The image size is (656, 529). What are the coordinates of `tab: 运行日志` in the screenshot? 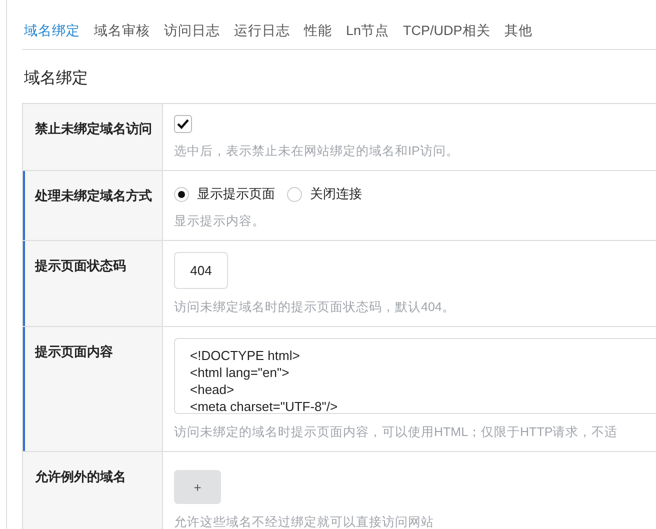 It's located at (262, 31).